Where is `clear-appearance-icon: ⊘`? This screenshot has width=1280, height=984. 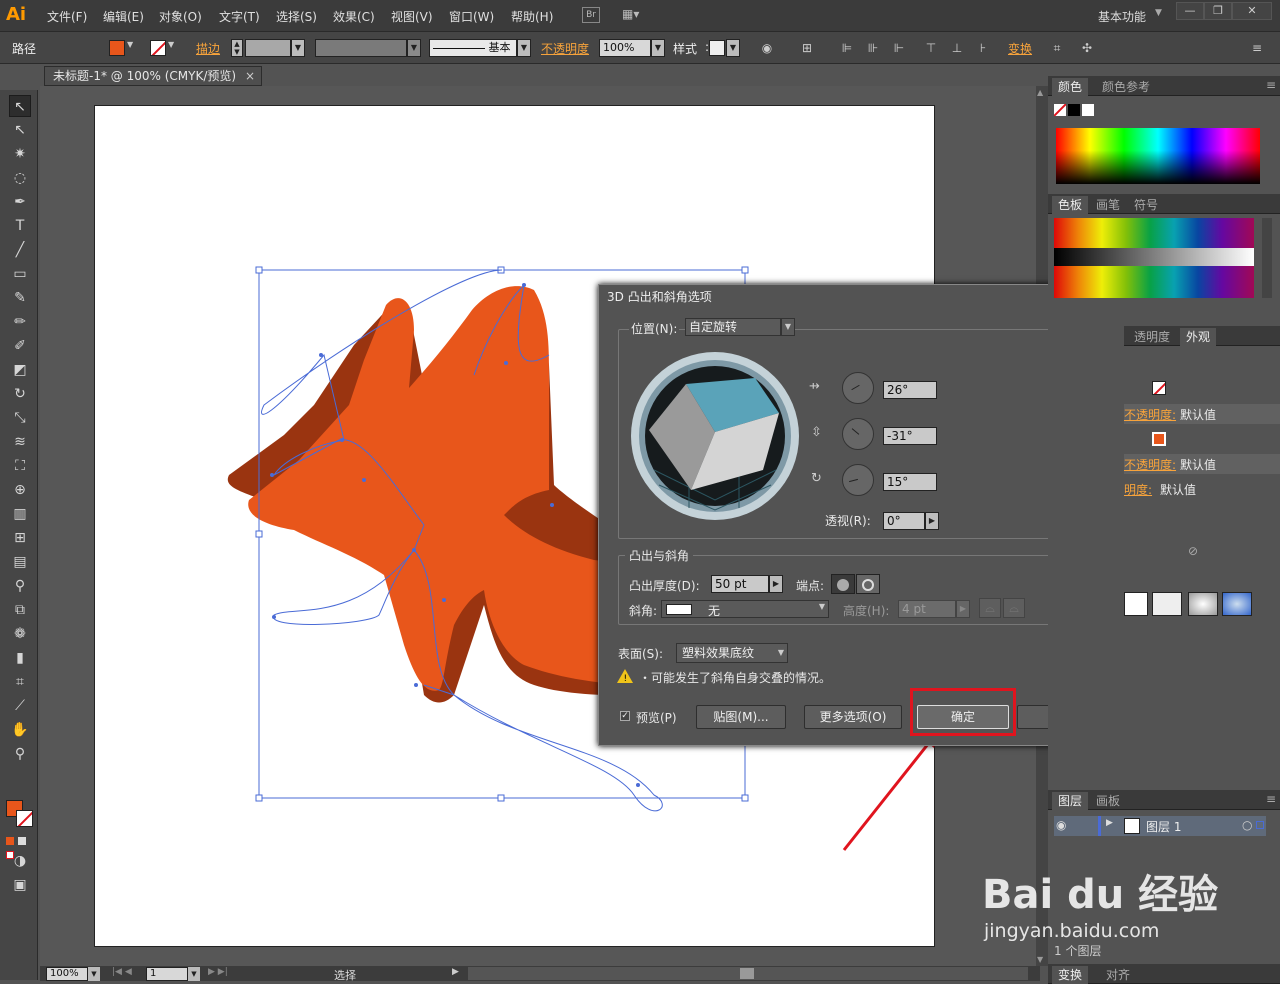
clear-appearance-icon: ⊘ is located at coordinates (1193, 551).